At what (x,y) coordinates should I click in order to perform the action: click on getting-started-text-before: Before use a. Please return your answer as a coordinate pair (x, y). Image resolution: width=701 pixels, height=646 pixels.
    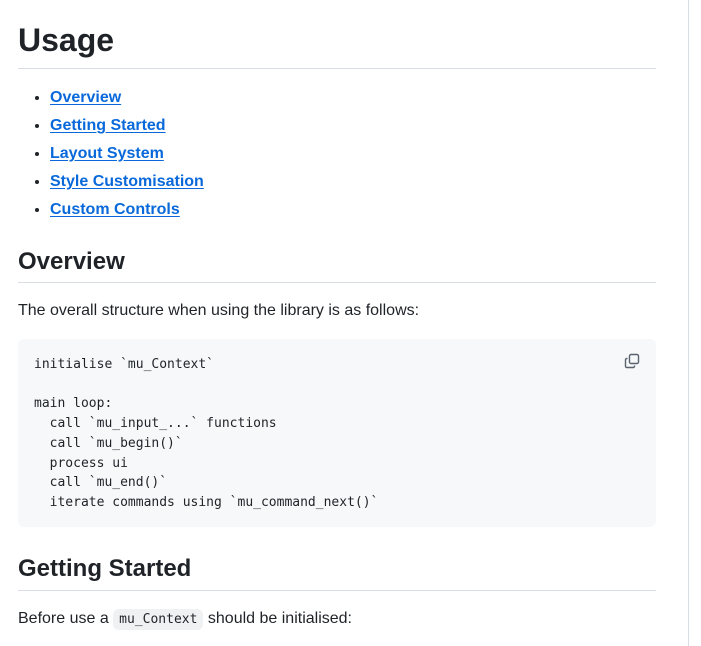
    Looking at the image, I should click on (66, 618).